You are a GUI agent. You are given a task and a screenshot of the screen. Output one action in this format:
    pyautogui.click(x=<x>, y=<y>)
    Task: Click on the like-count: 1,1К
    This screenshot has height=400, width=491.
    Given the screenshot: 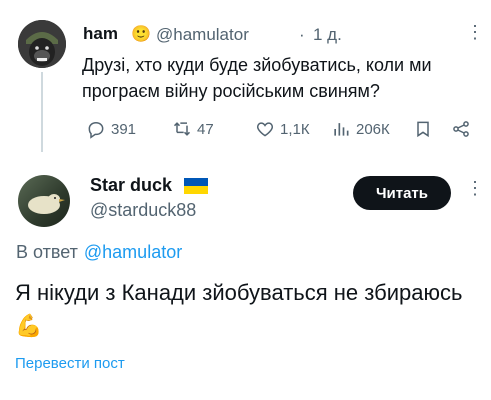 What is the action you would take?
    pyautogui.click(x=295, y=129)
    